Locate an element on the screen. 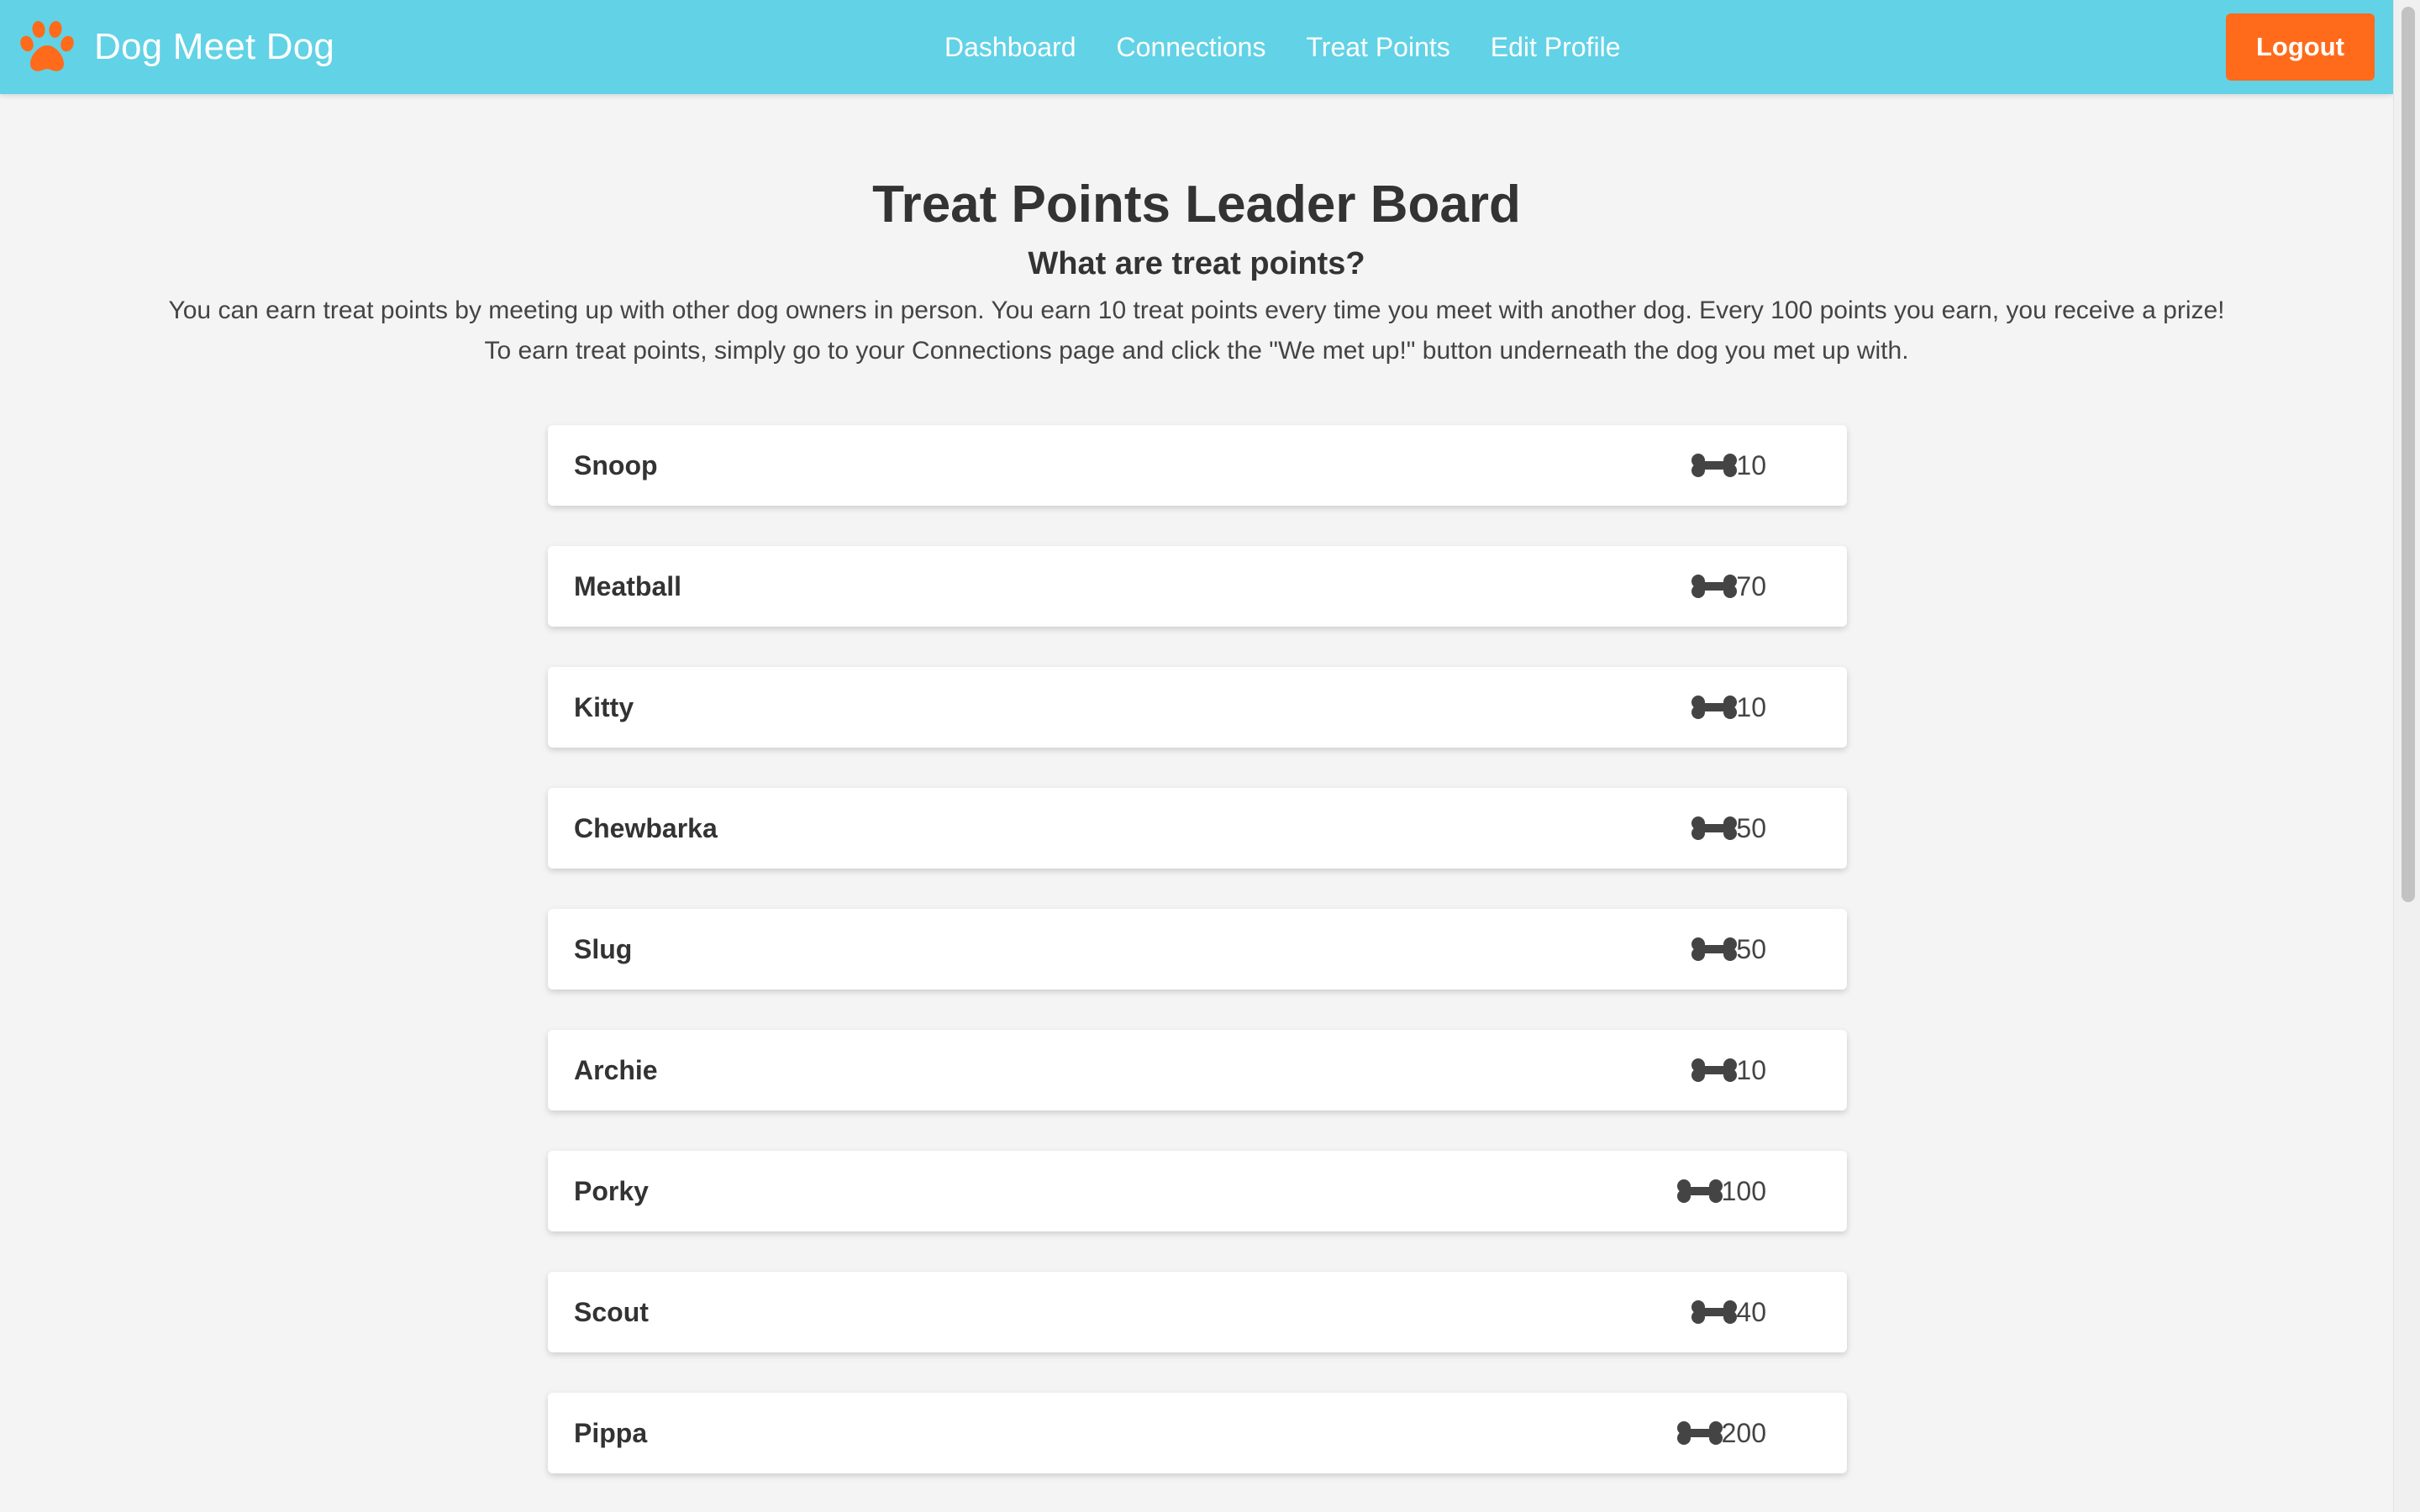 The width and height of the screenshot is (2420, 1512). leaderboard-row: Porky 100 is located at coordinates (1197, 1191).